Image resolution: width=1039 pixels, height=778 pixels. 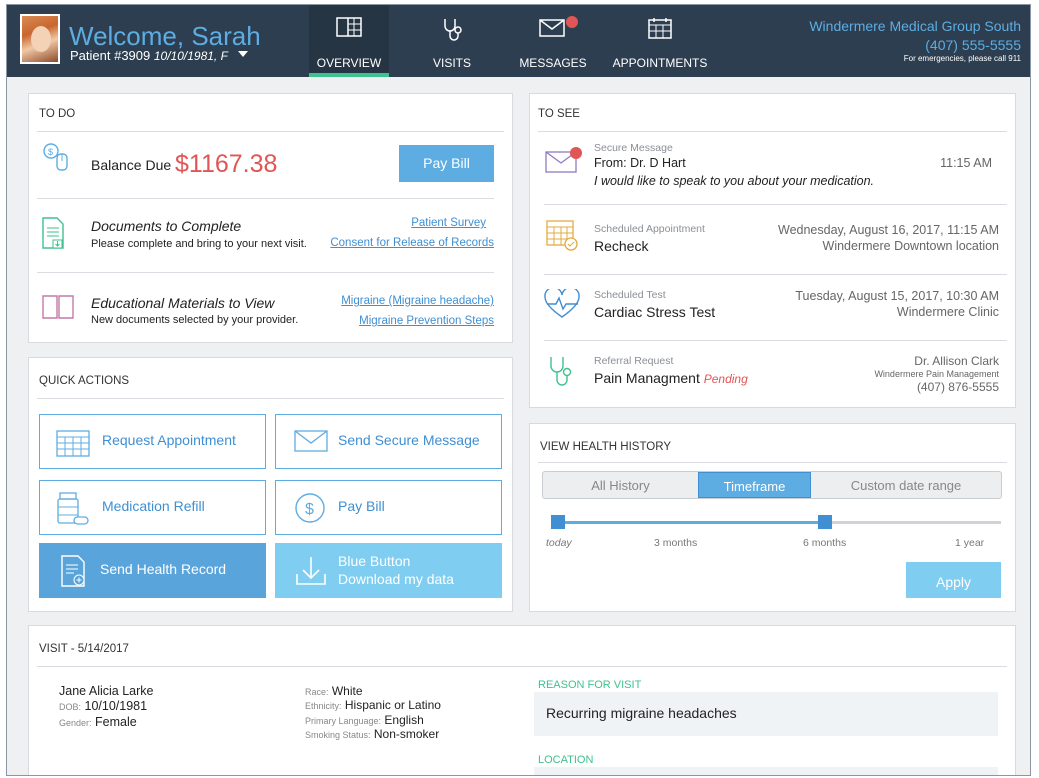 I want to click on smoking-label: Smoking Status:, so click(x=338, y=735).